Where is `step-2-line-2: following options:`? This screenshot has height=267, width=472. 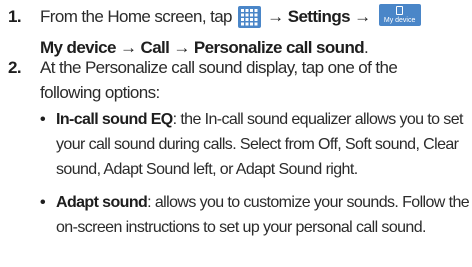
step-2-line-2: following options: is located at coordinates (100, 92).